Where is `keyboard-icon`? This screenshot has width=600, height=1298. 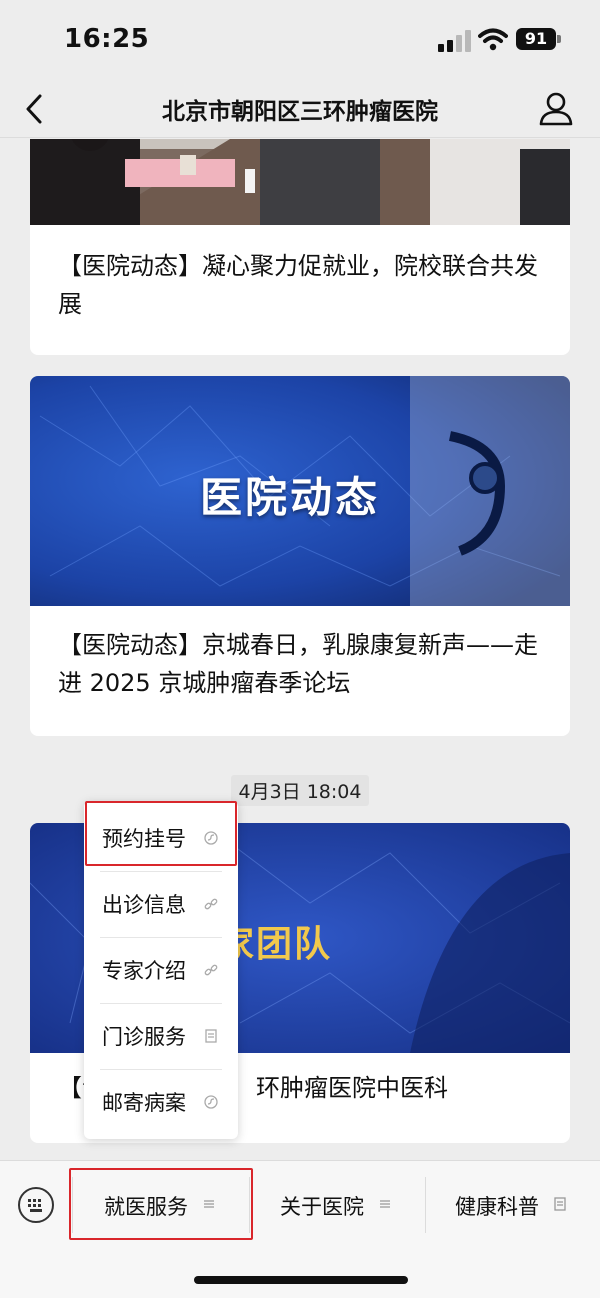 keyboard-icon is located at coordinates (36, 1205).